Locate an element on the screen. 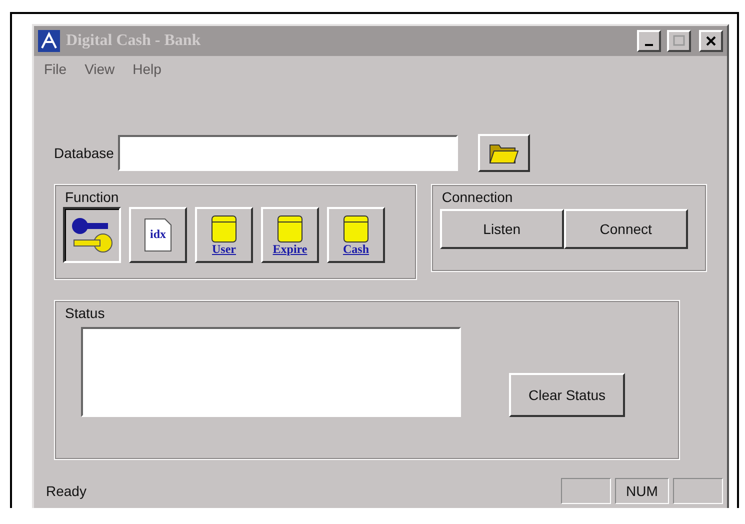  table-button: Cash is located at coordinates (356, 235).